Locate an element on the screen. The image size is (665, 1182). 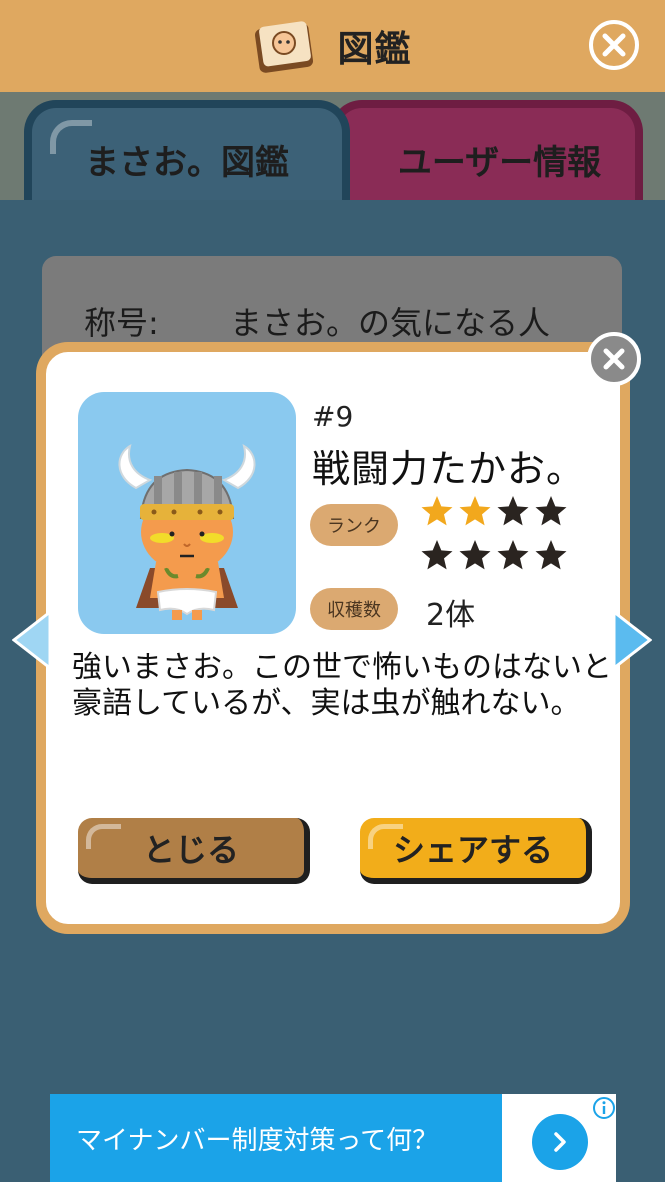
count-value: 2体 is located at coordinates (451, 615).